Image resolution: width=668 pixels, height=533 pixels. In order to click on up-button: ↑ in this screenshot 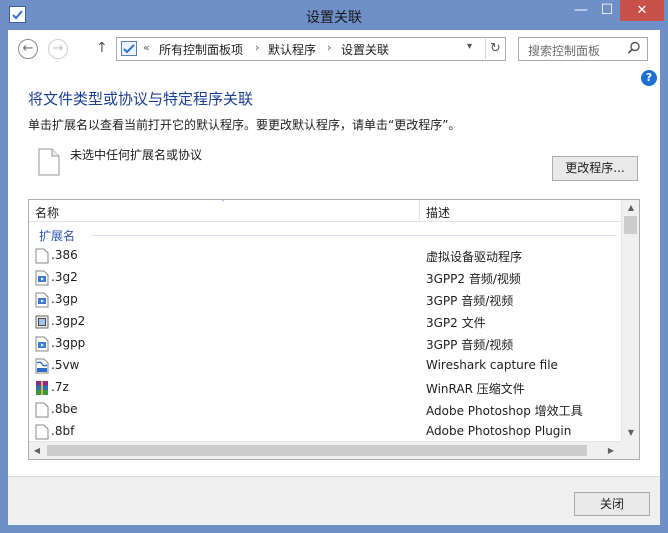, I will do `click(102, 48)`.